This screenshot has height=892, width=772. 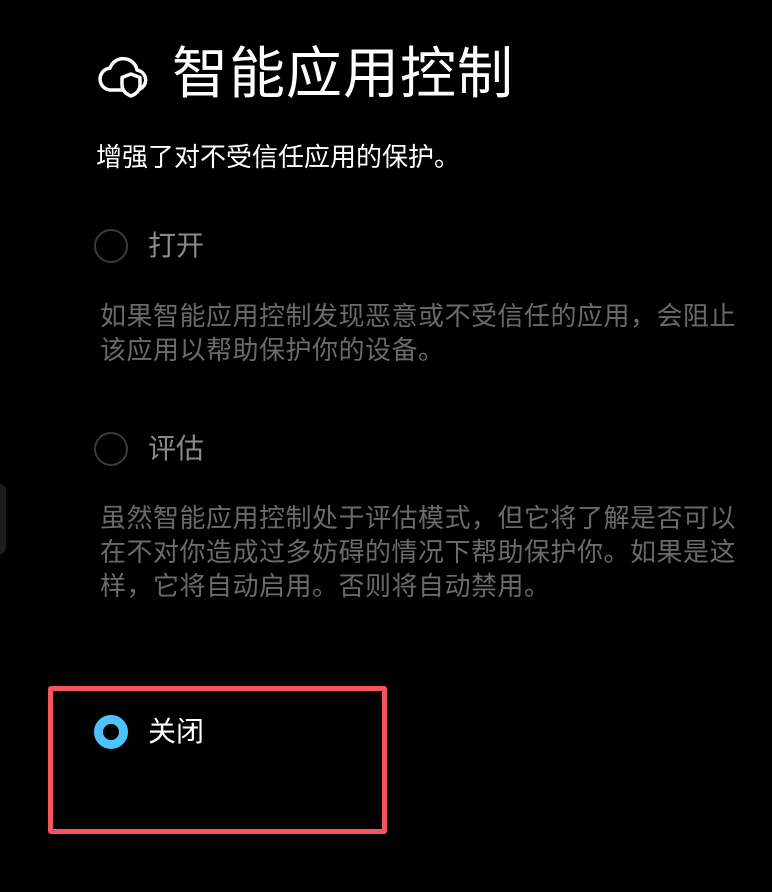 What do you see at coordinates (111, 449) in the screenshot?
I see `radio-evaluate` at bounding box center [111, 449].